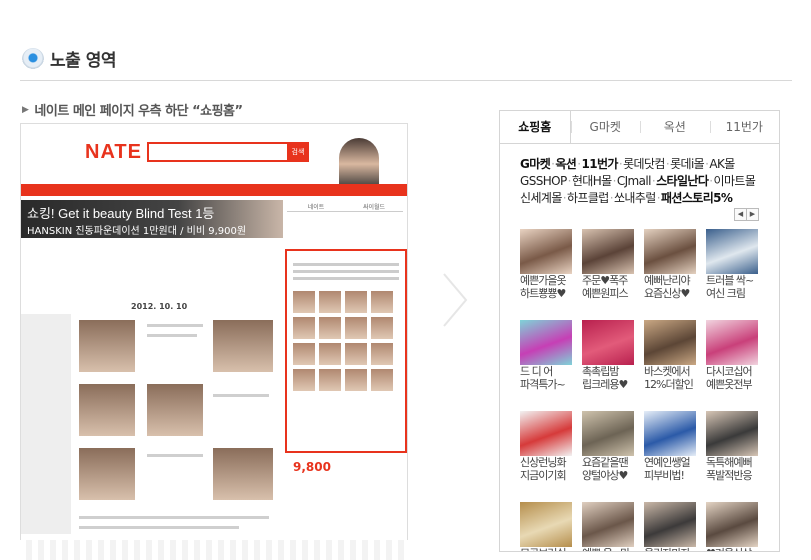 The width and height of the screenshot is (811, 560). I want to click on brand-link: 신세계몰, so click(541, 198).